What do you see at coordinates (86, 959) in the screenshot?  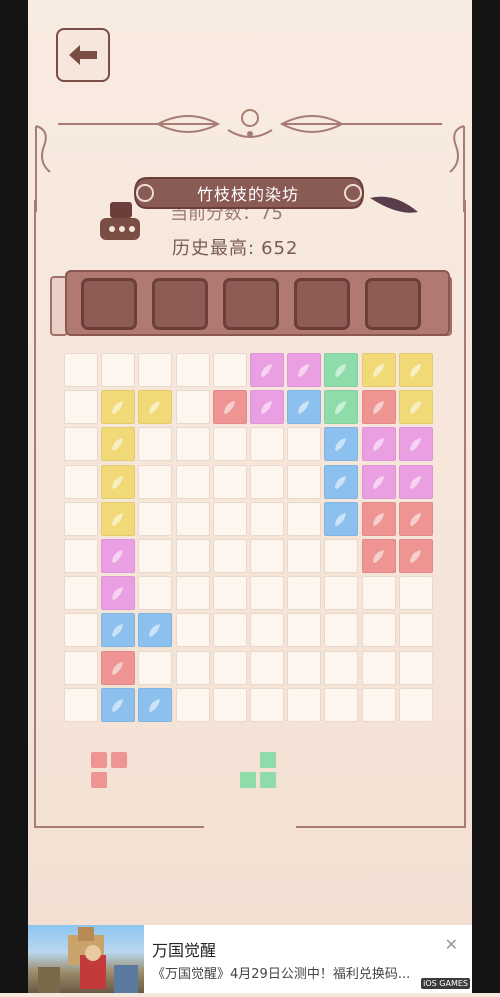 I see `ad-thumbnail` at bounding box center [86, 959].